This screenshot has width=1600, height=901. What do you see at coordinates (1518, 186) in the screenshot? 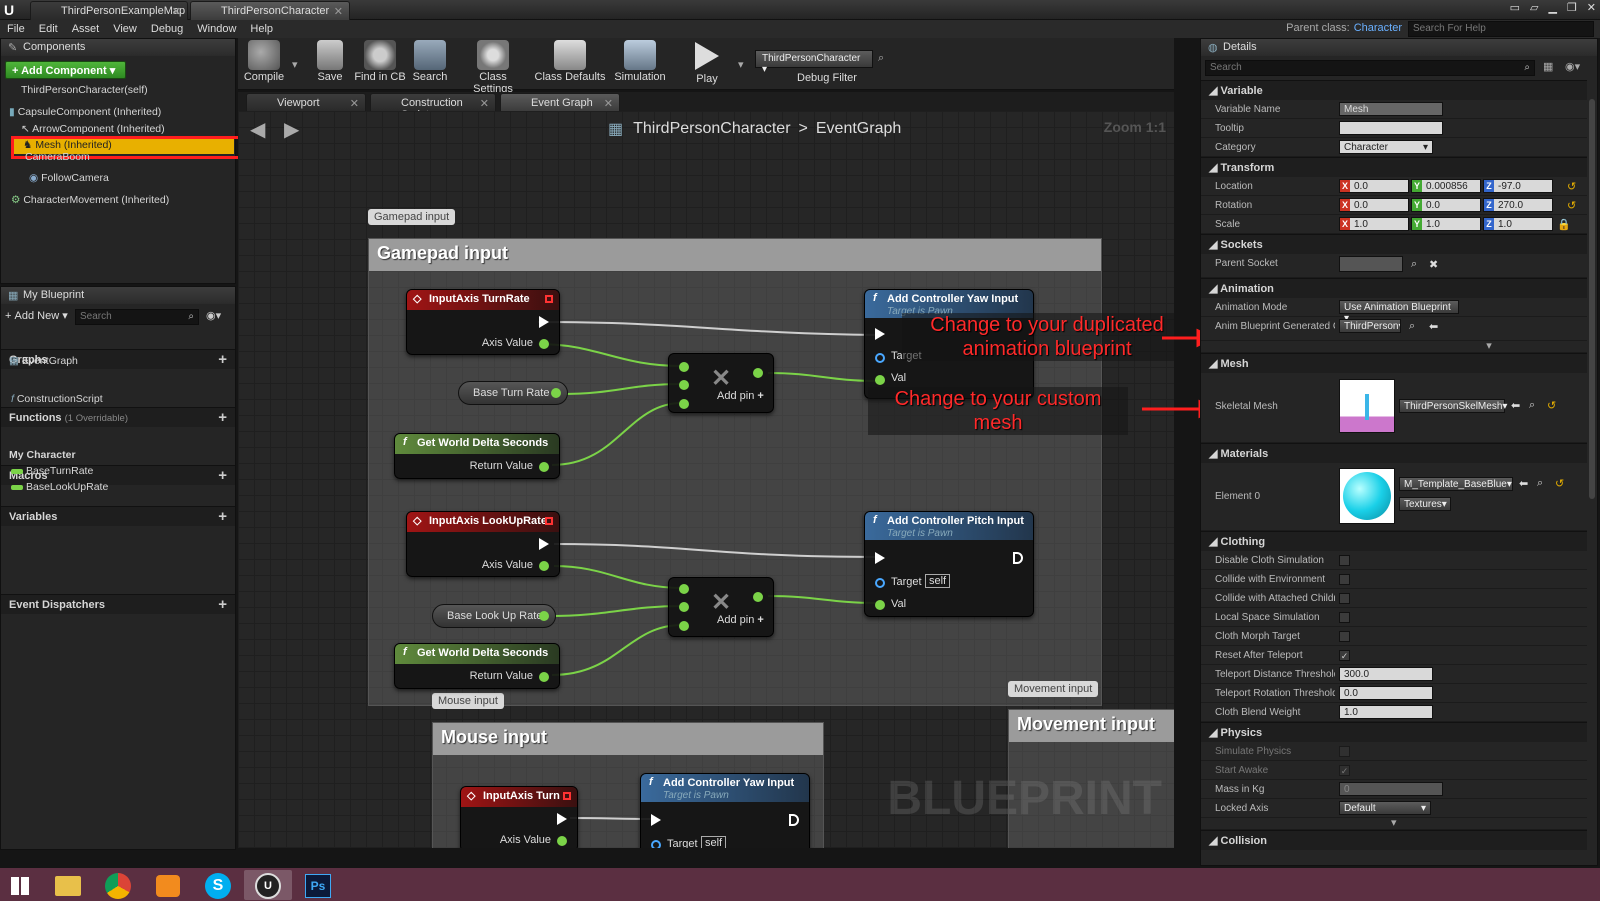
I see `location-z: Z -97.0` at bounding box center [1518, 186].